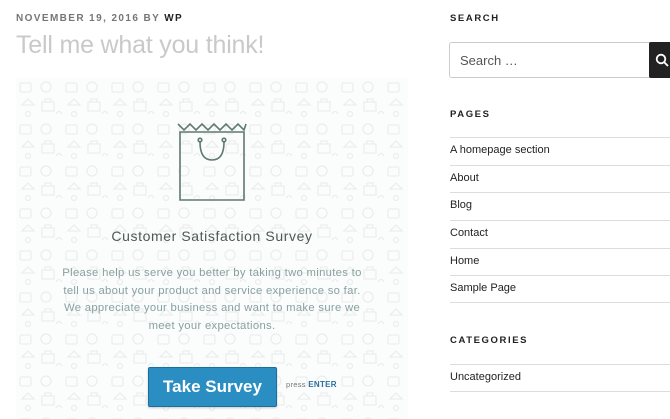 The height and width of the screenshot is (419, 670). I want to click on page-link-about: About, so click(560, 178).